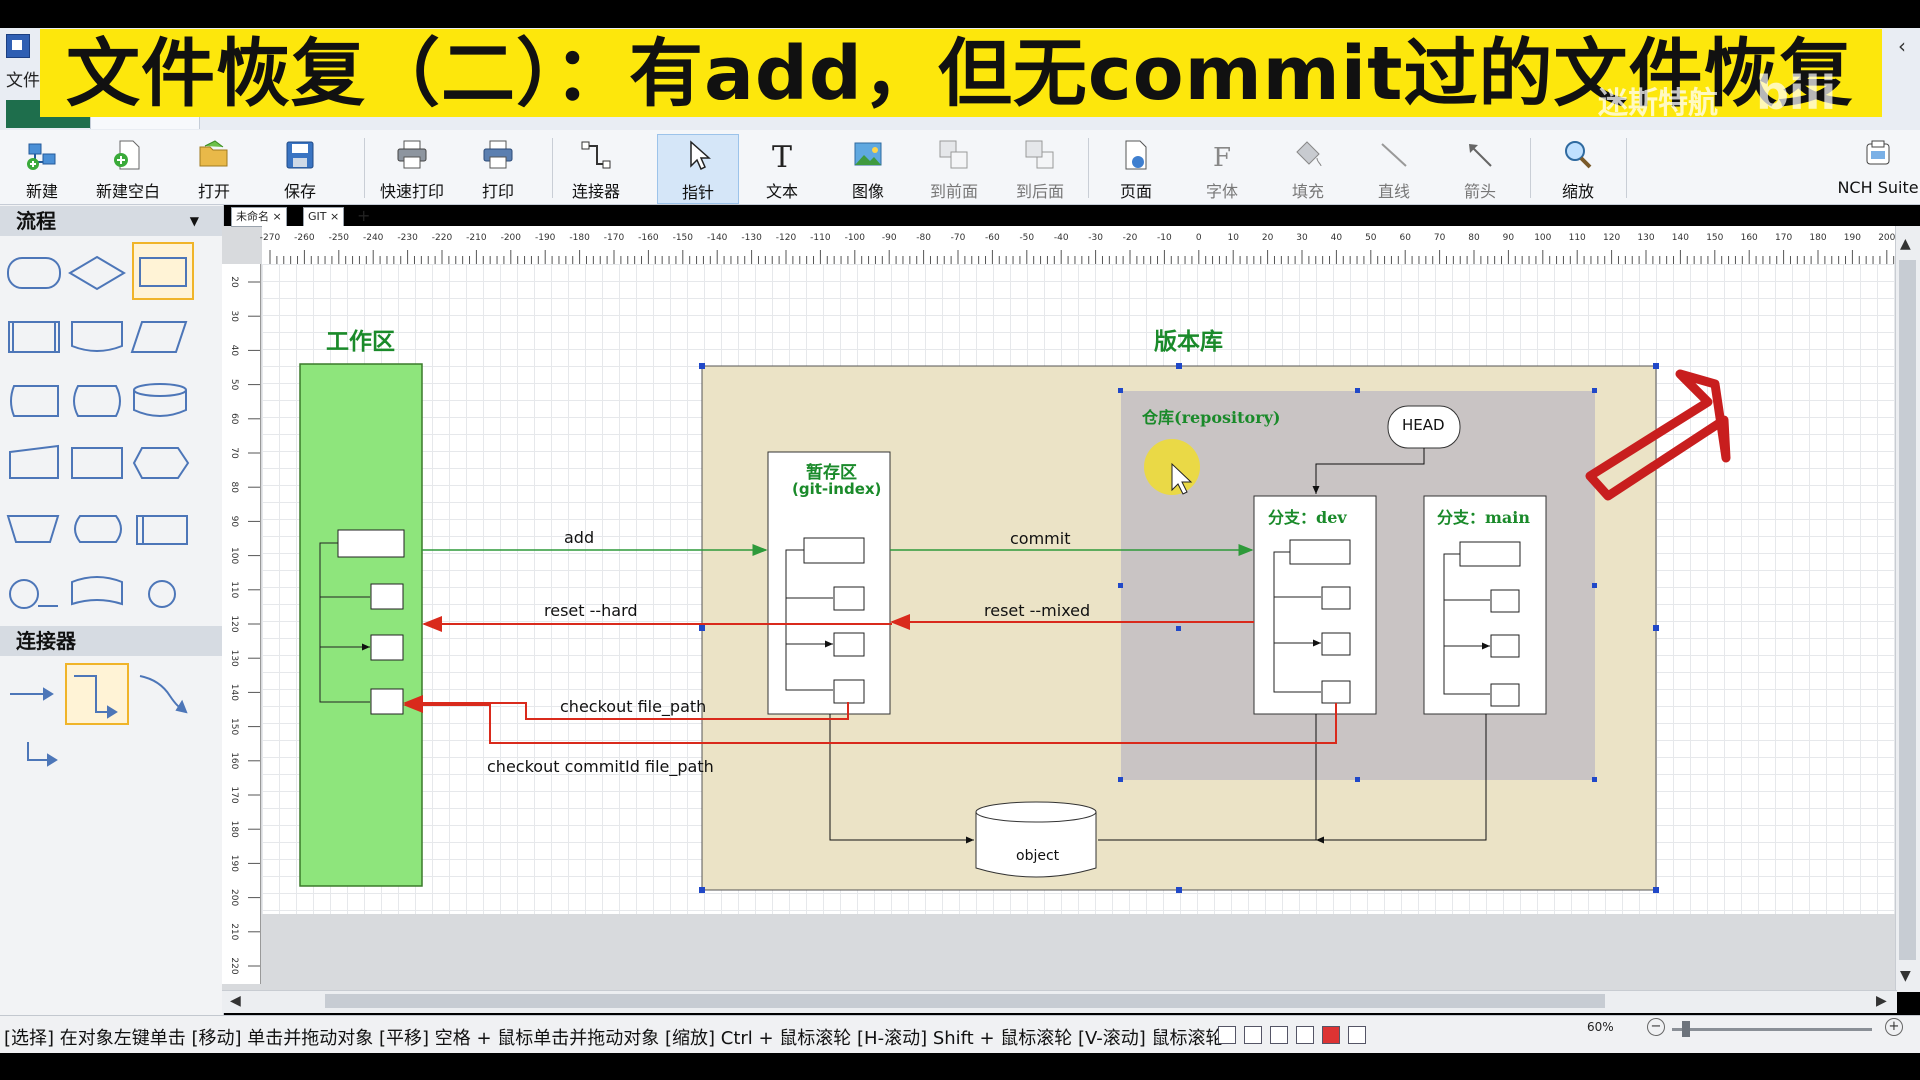  I want to click on ruler-label: -150, so click(683, 238).